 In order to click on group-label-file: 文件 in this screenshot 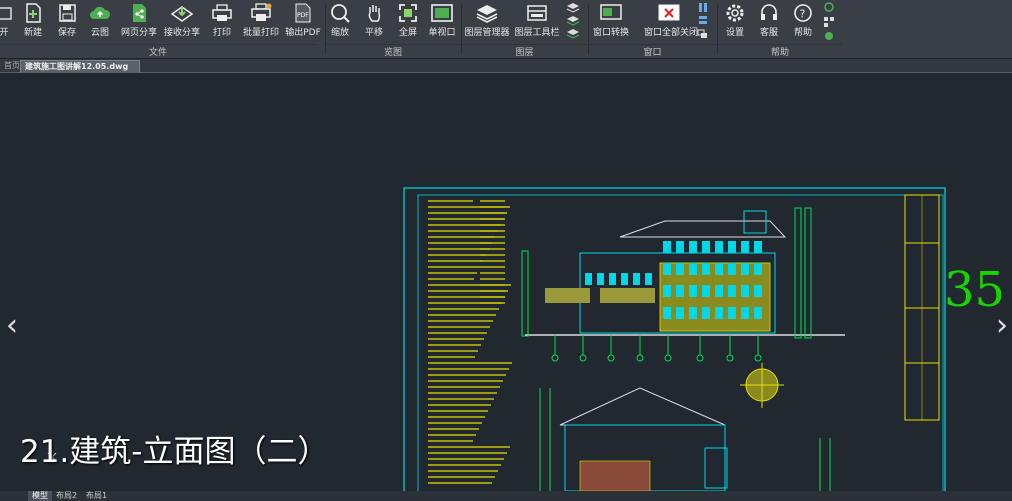, I will do `click(158, 51)`.